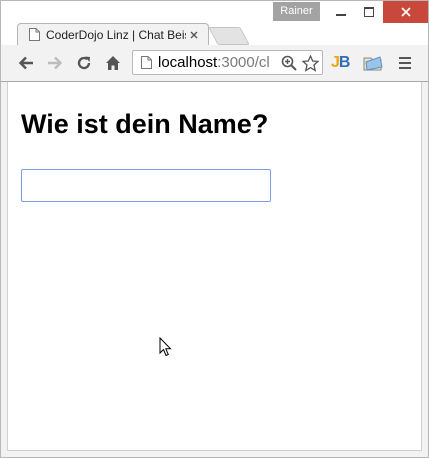  What do you see at coordinates (310, 63) in the screenshot?
I see `star-icon` at bounding box center [310, 63].